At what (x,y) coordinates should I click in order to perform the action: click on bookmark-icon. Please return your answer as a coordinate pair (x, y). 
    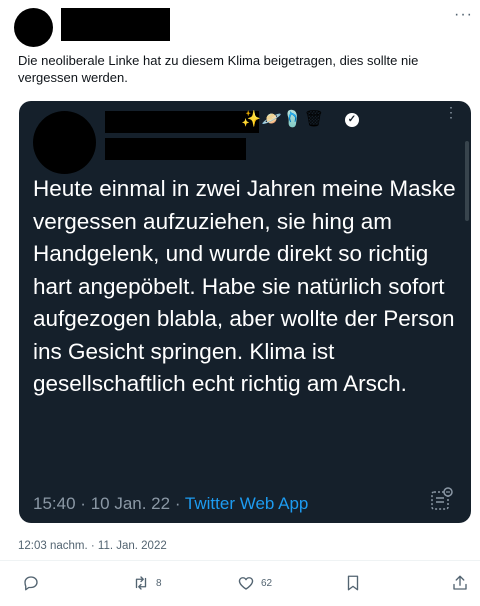
    Looking at the image, I should click on (353, 583).